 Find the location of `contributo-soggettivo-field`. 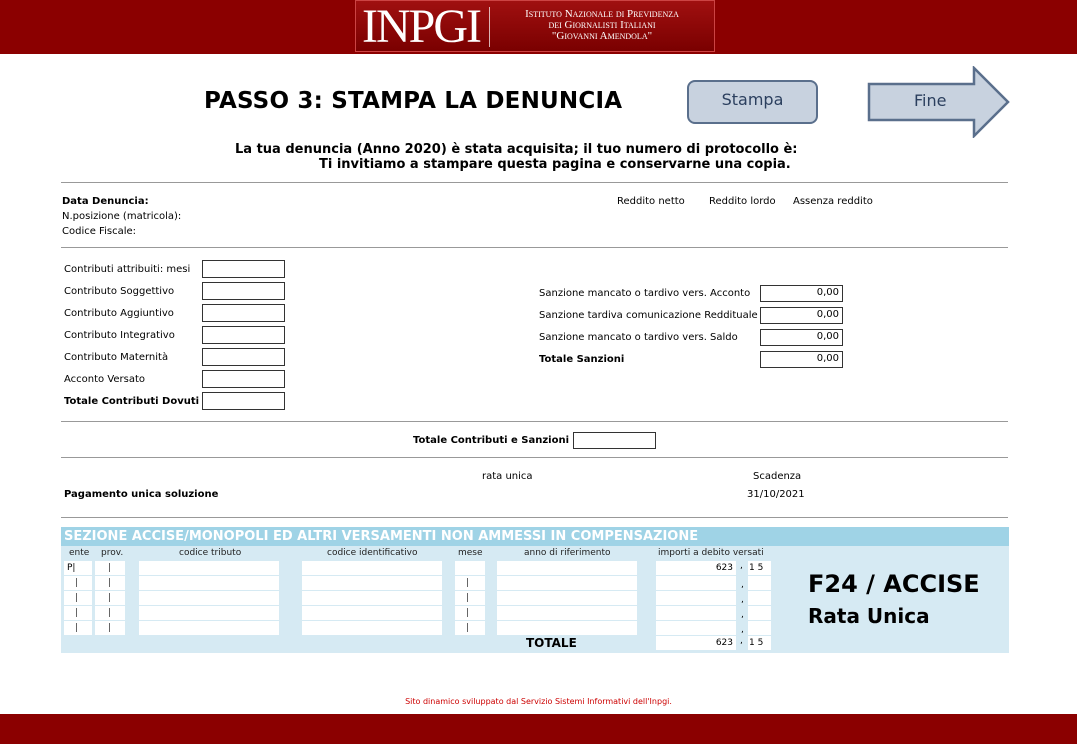

contributo-soggettivo-field is located at coordinates (243, 291).